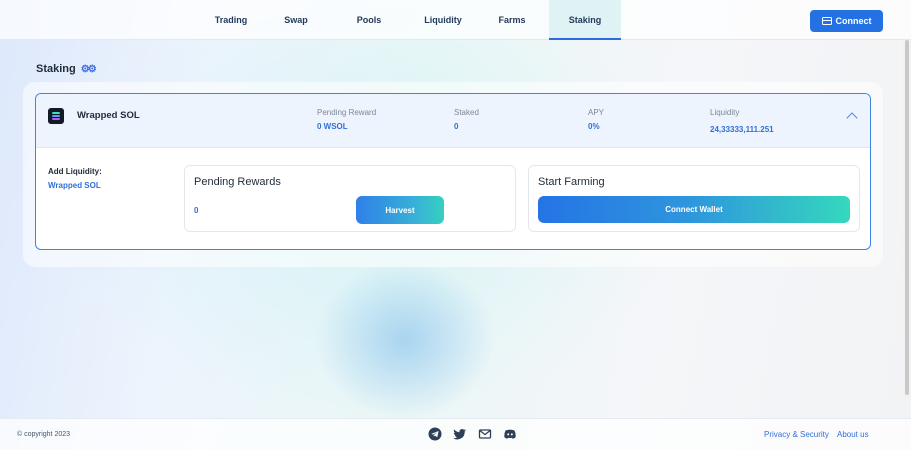  I want to click on apy-label: APY, so click(596, 112).